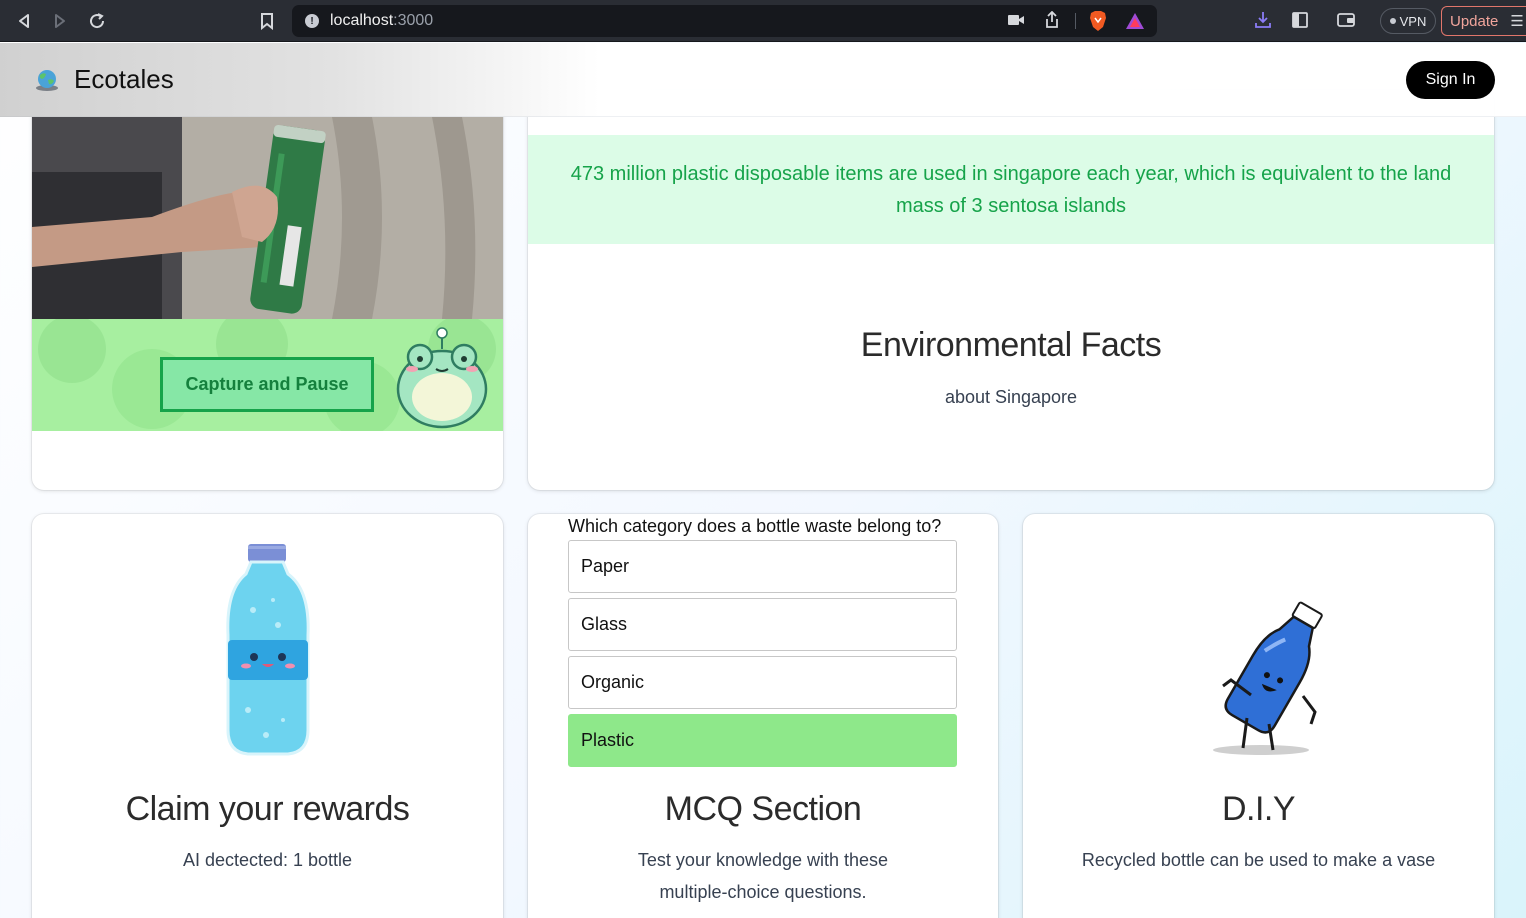  I want to click on mcq-option-organic: Organic, so click(762, 682).